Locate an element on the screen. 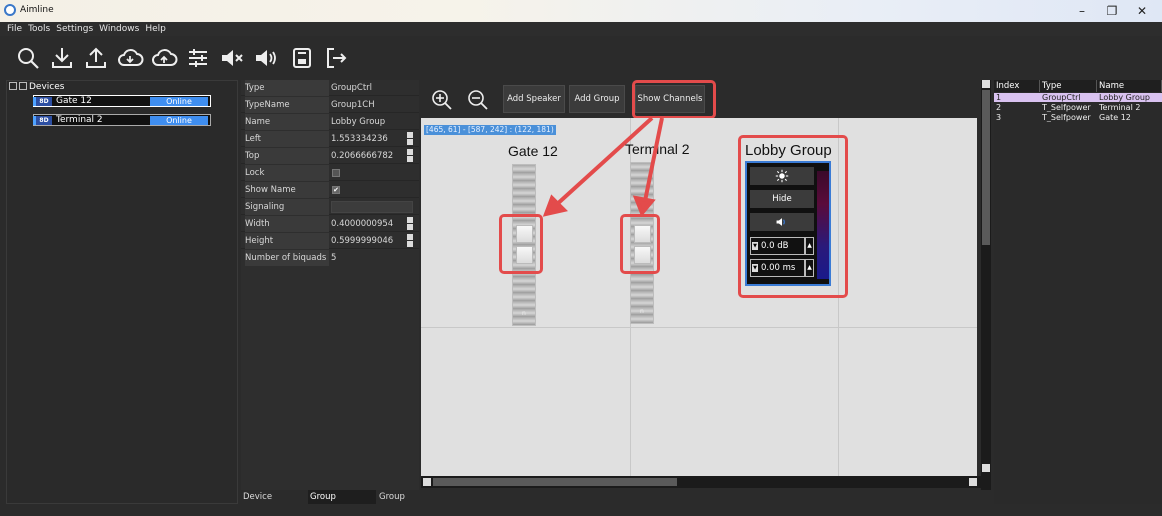 This screenshot has height=516, width=1162. signaling-field is located at coordinates (372, 207).